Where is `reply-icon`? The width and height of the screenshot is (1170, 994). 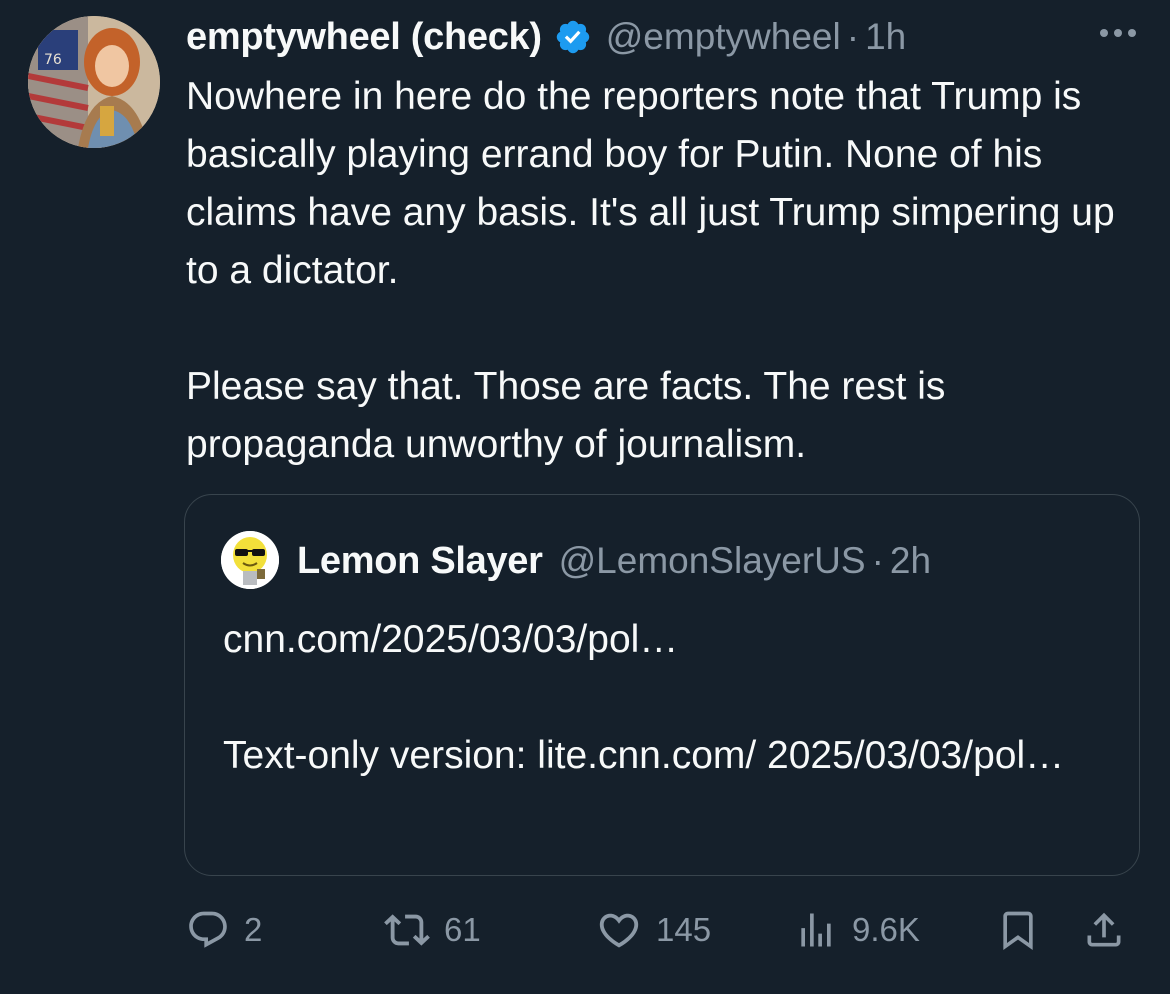 reply-icon is located at coordinates (208, 930).